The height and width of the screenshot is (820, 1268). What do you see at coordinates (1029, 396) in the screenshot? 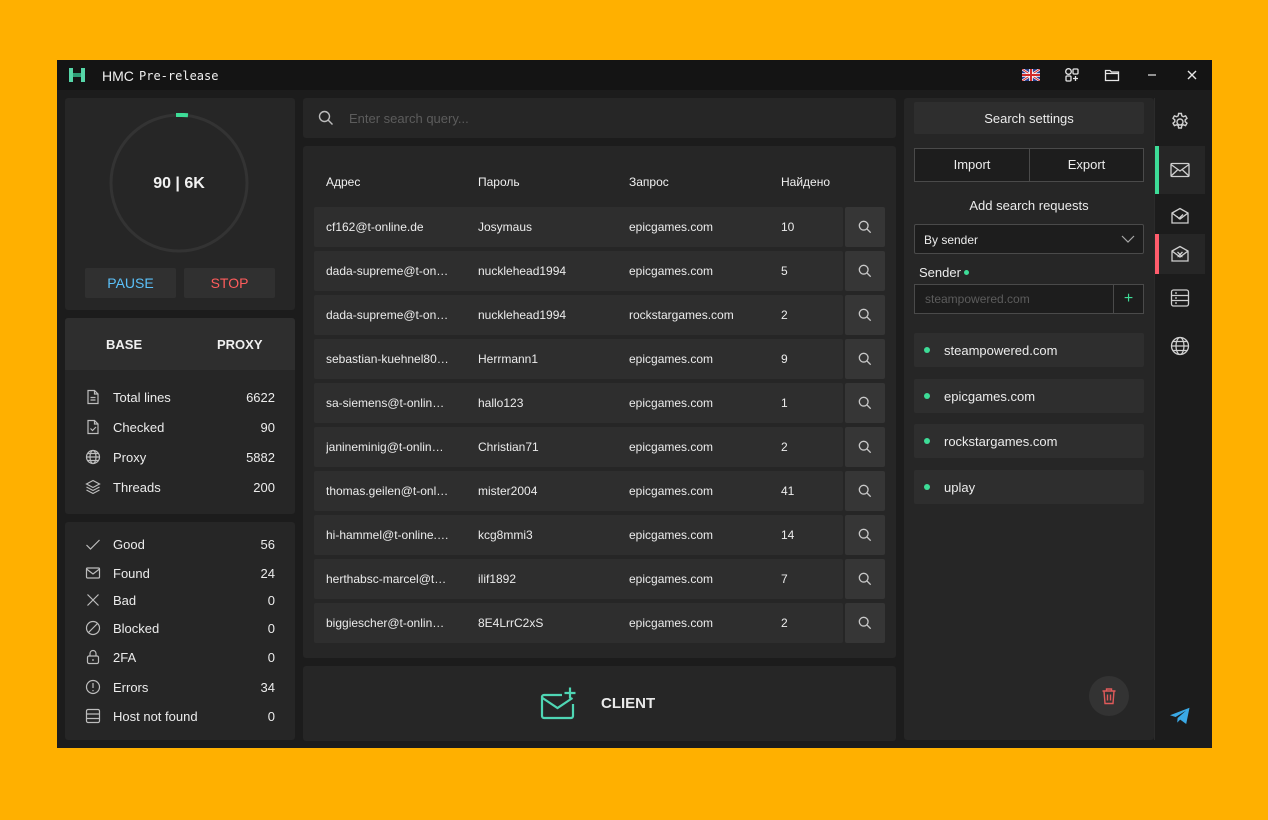
I see `request-item: epicgames.com` at bounding box center [1029, 396].